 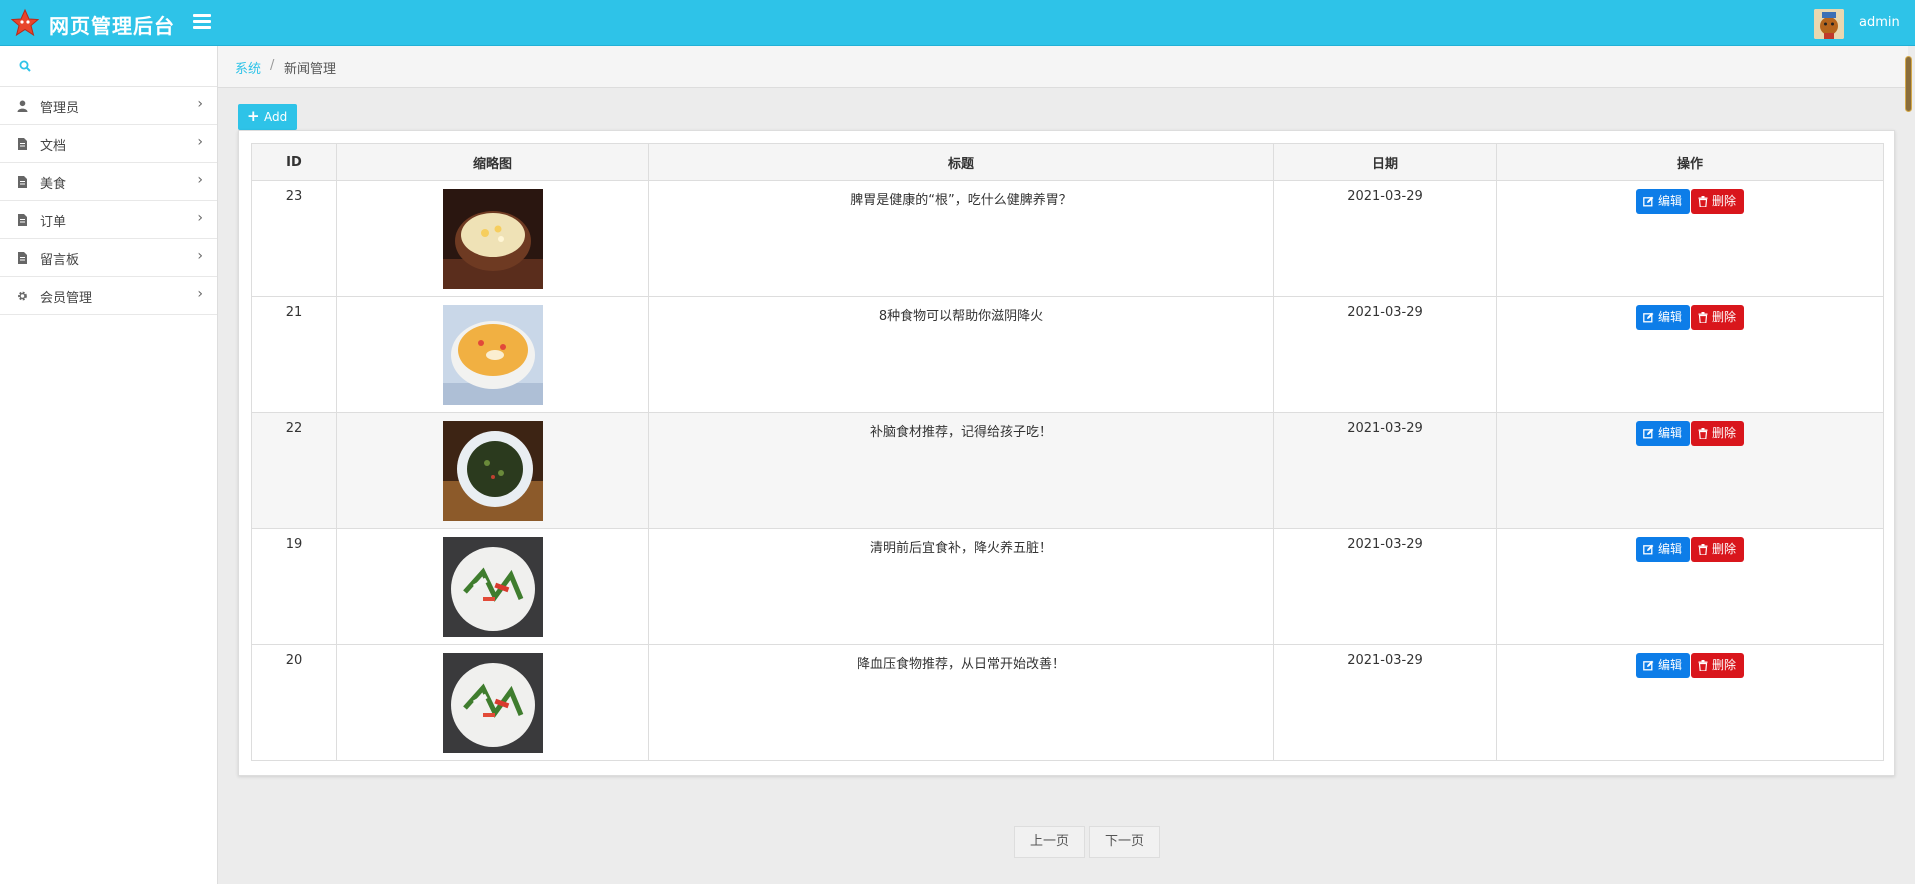 What do you see at coordinates (1049, 842) in the screenshot?
I see `prev-page-button: 上一页` at bounding box center [1049, 842].